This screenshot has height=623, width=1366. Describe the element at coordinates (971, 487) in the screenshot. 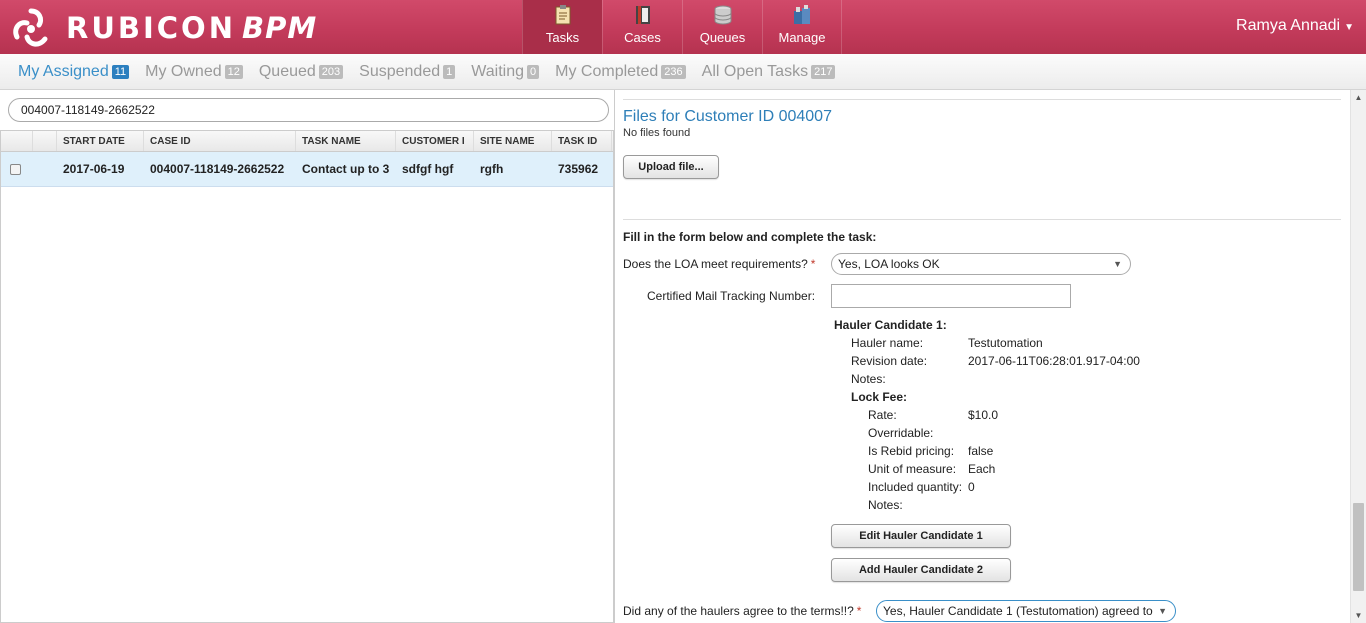

I see `included-quantity-value: 0` at that location.